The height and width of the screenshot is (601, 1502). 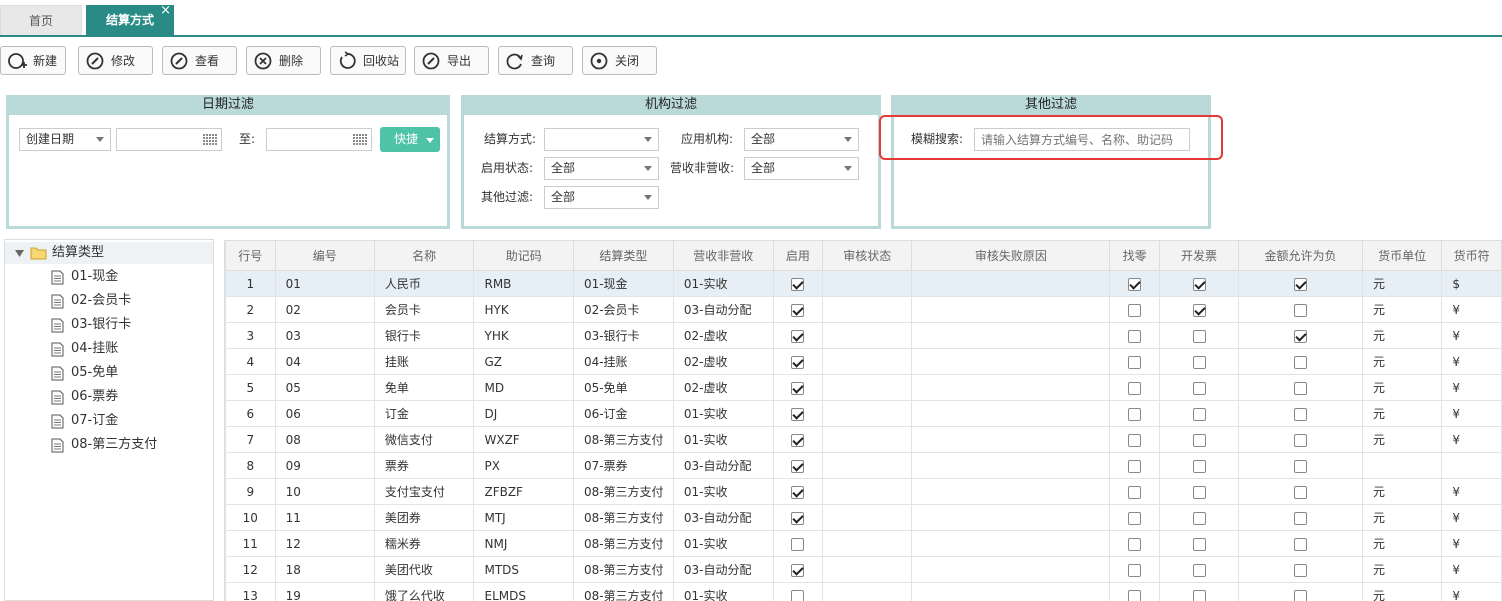 What do you see at coordinates (91, 301) in the screenshot?
I see `tree-item: 02-会员卡` at bounding box center [91, 301].